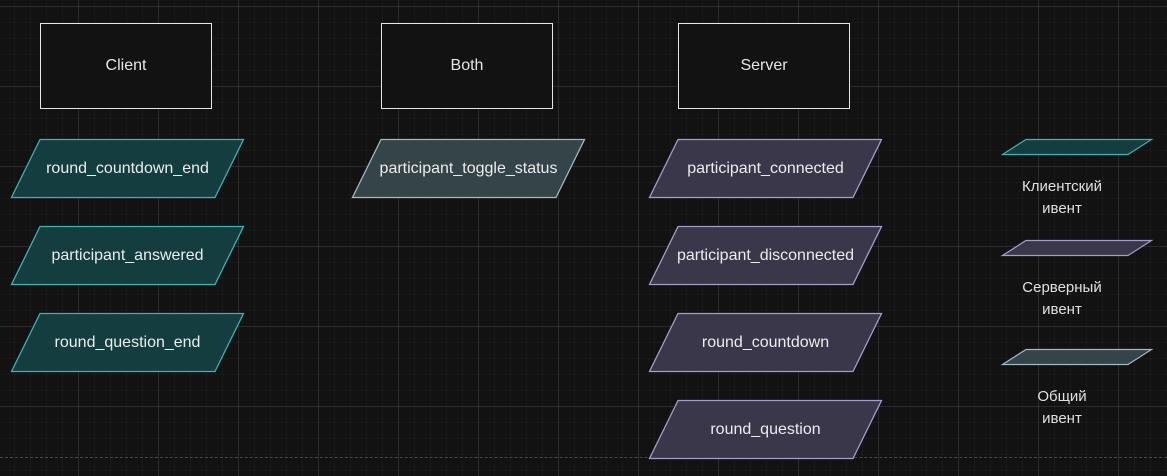 The image size is (1167, 476). I want to click on event-label: participant_toggle_status, so click(468, 168).